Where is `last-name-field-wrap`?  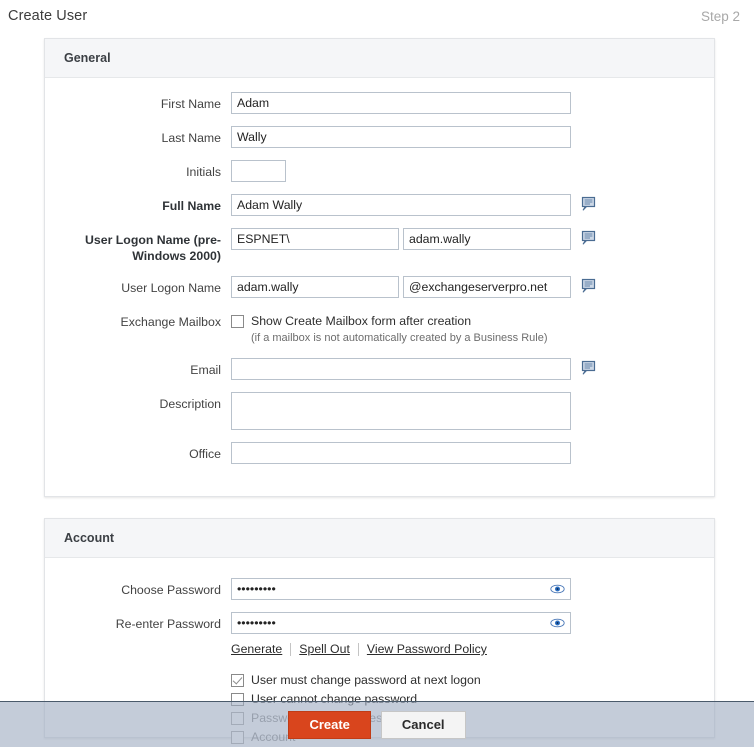 last-name-field-wrap is located at coordinates (401, 137).